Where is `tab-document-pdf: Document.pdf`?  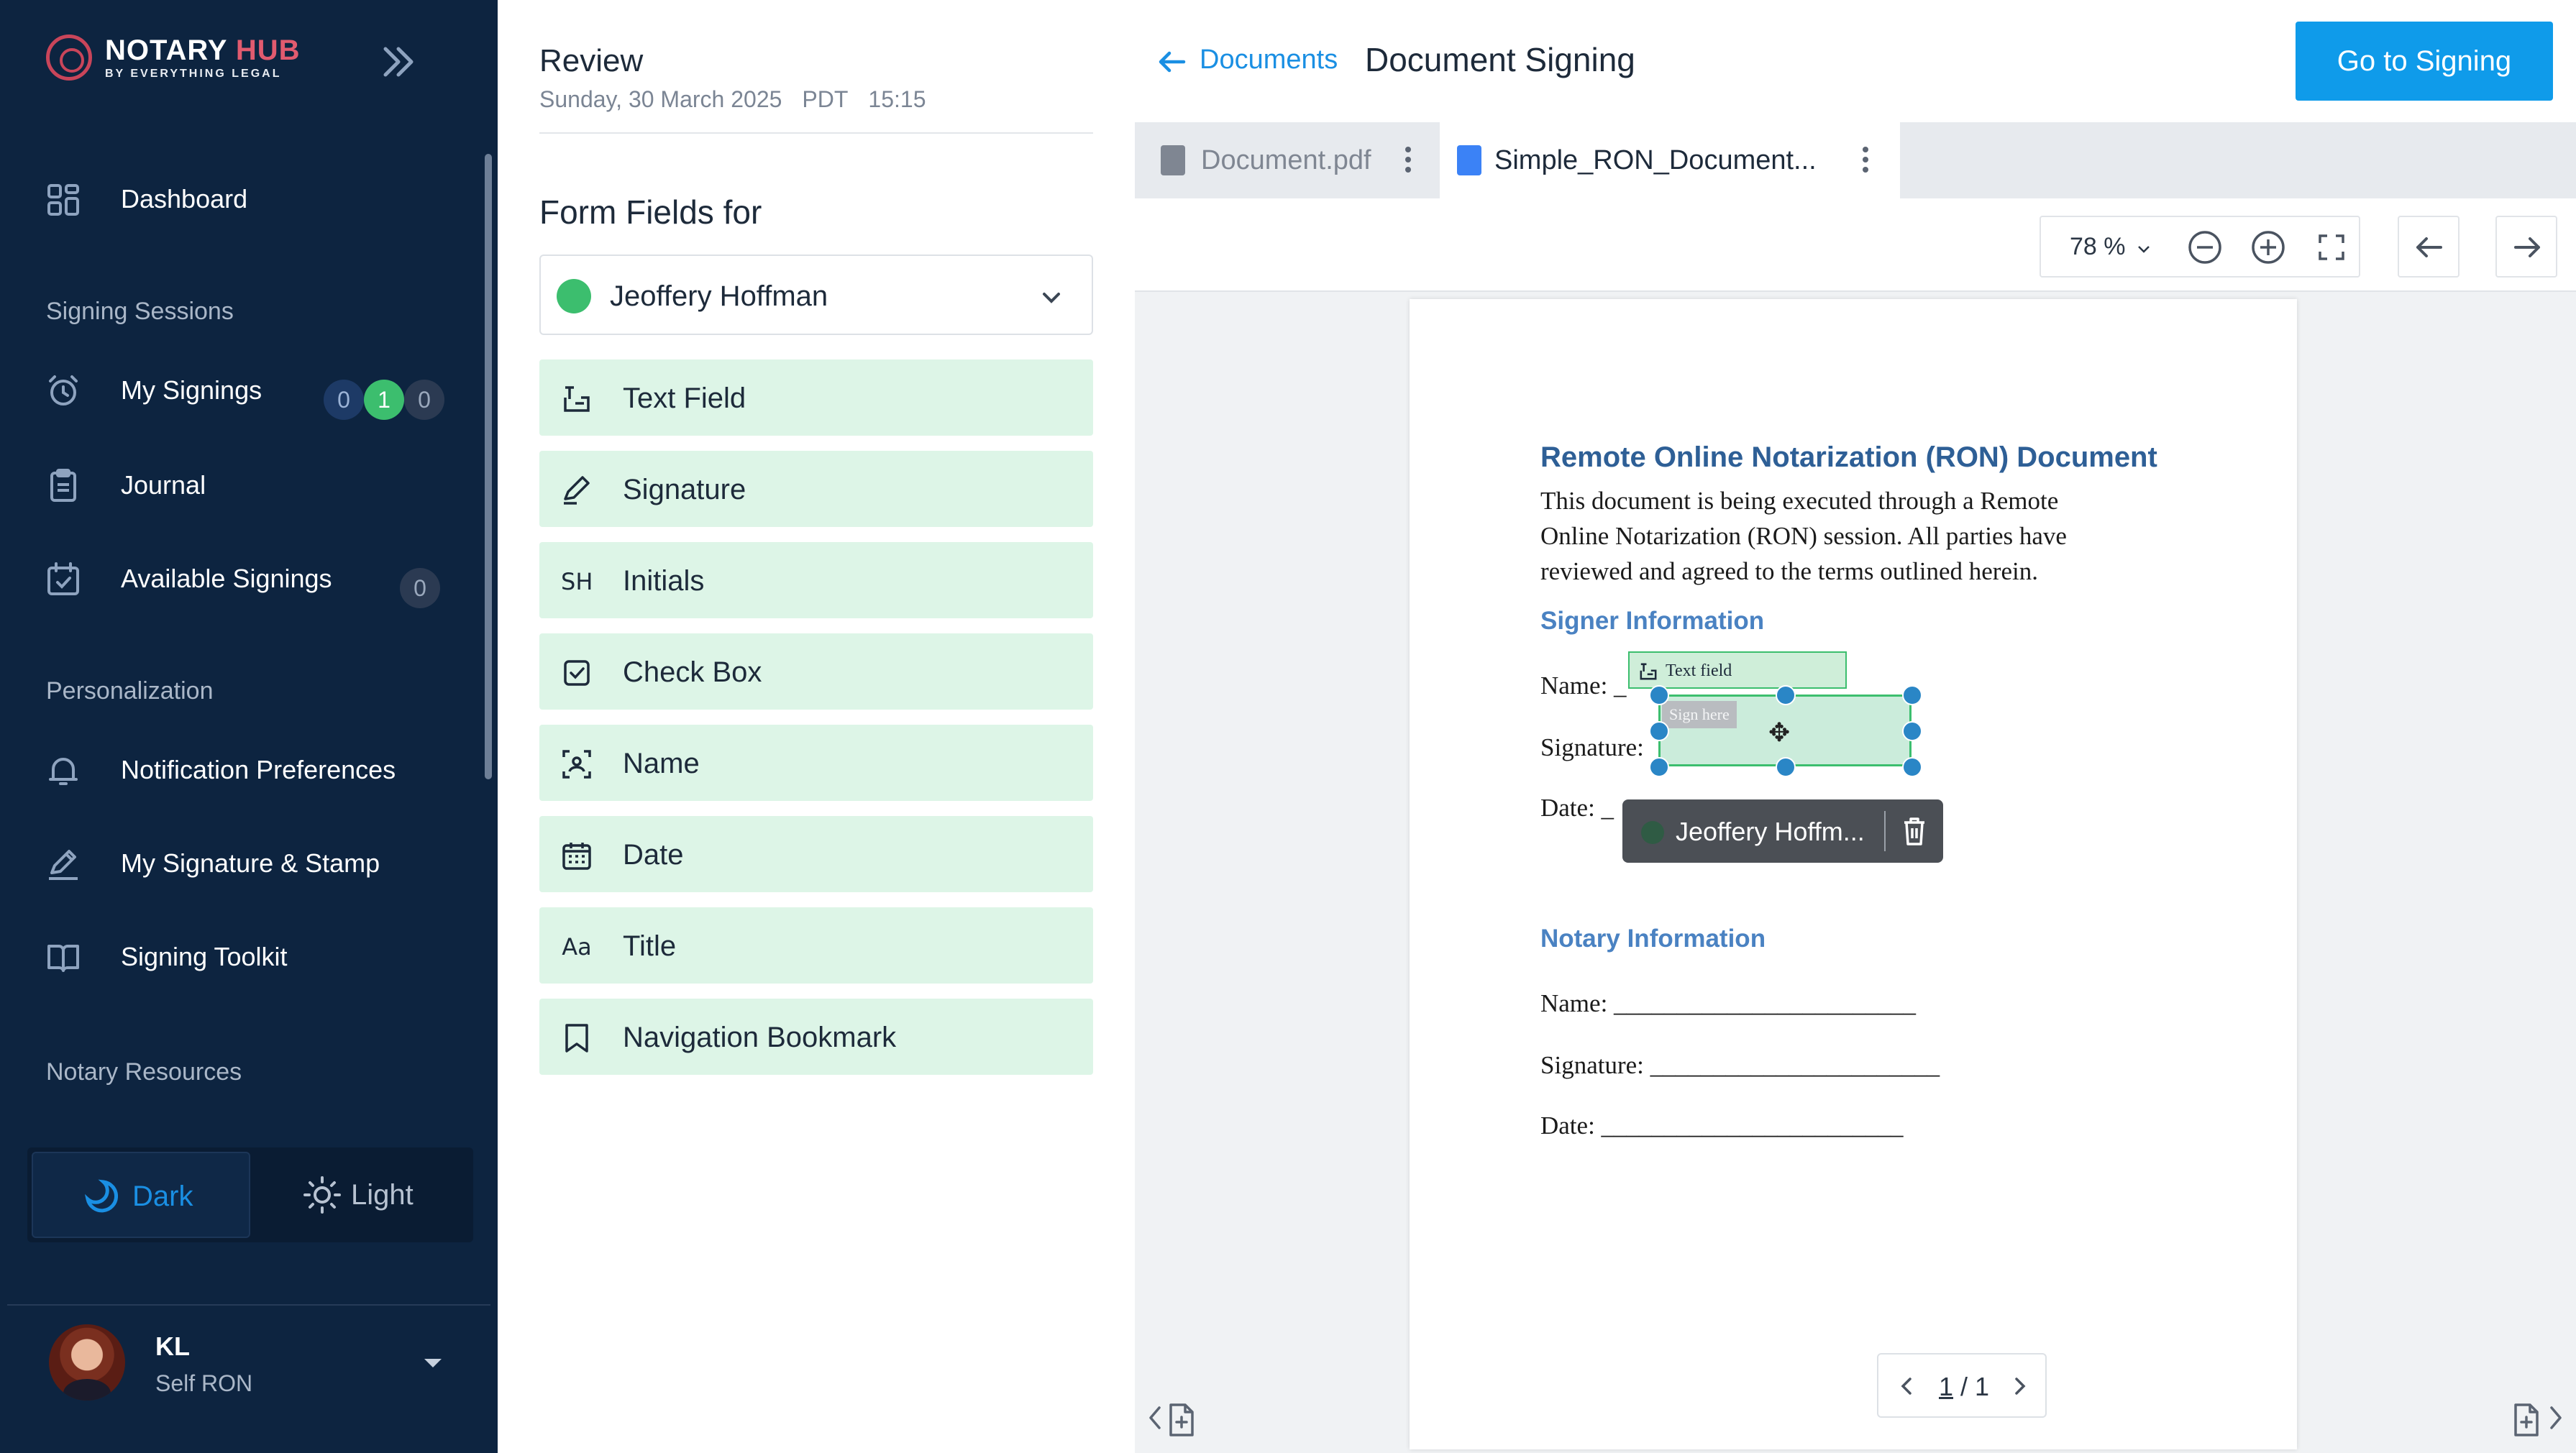 tab-document-pdf: Document.pdf is located at coordinates (1286, 160).